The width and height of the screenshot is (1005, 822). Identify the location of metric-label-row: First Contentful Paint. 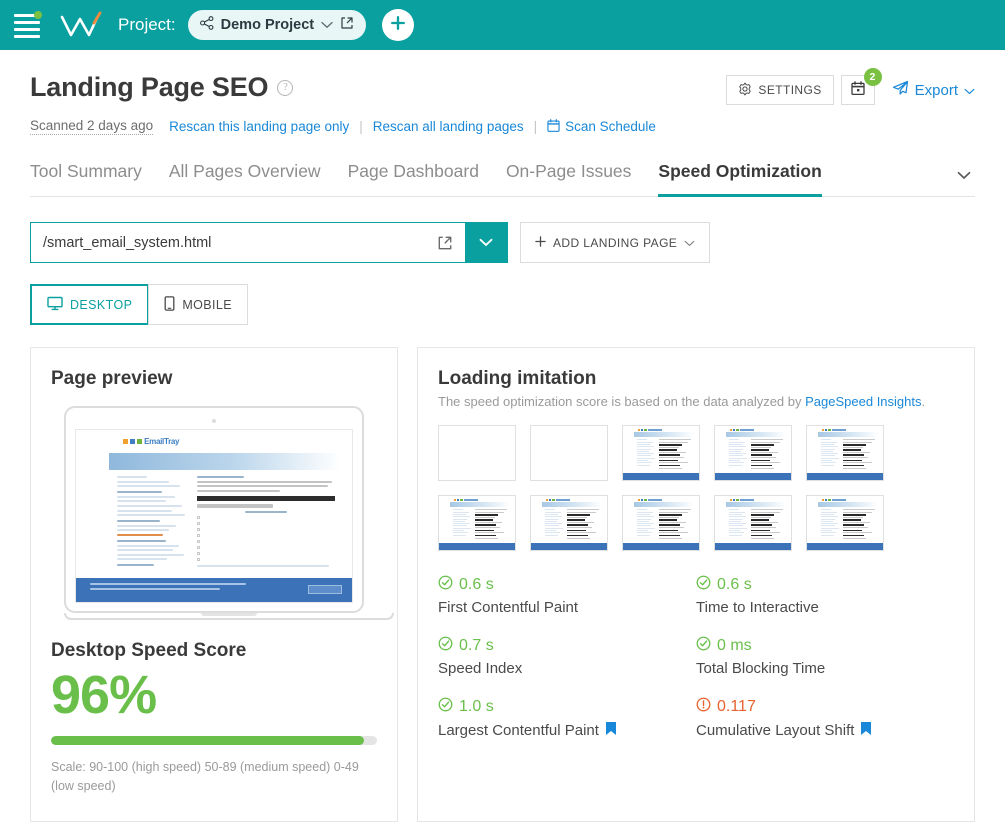
(567, 607).